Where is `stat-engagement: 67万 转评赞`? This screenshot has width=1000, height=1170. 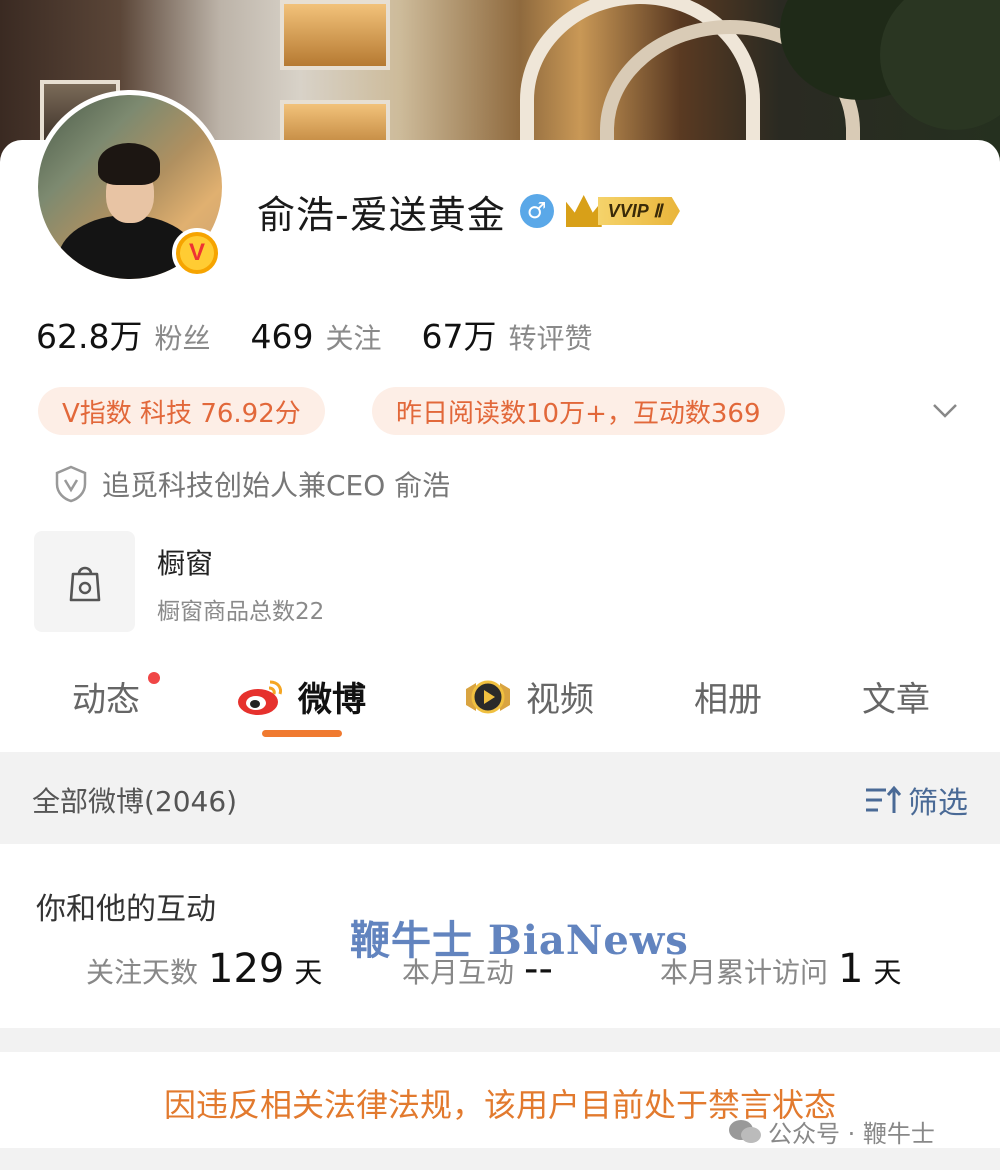
stat-engagement: 67万 转评赞 is located at coordinates (507, 334).